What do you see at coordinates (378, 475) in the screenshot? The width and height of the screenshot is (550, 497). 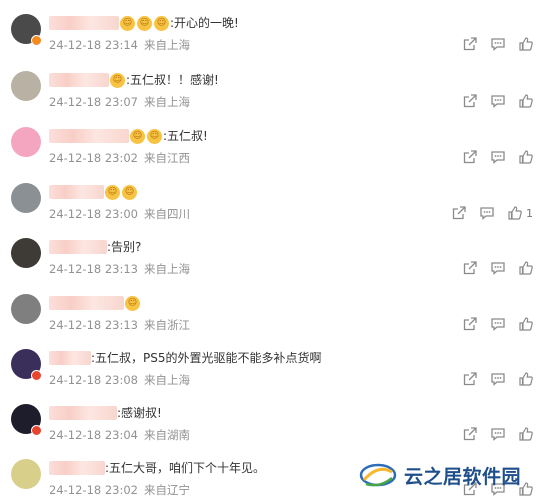 I see `watermark-logo-icon` at bounding box center [378, 475].